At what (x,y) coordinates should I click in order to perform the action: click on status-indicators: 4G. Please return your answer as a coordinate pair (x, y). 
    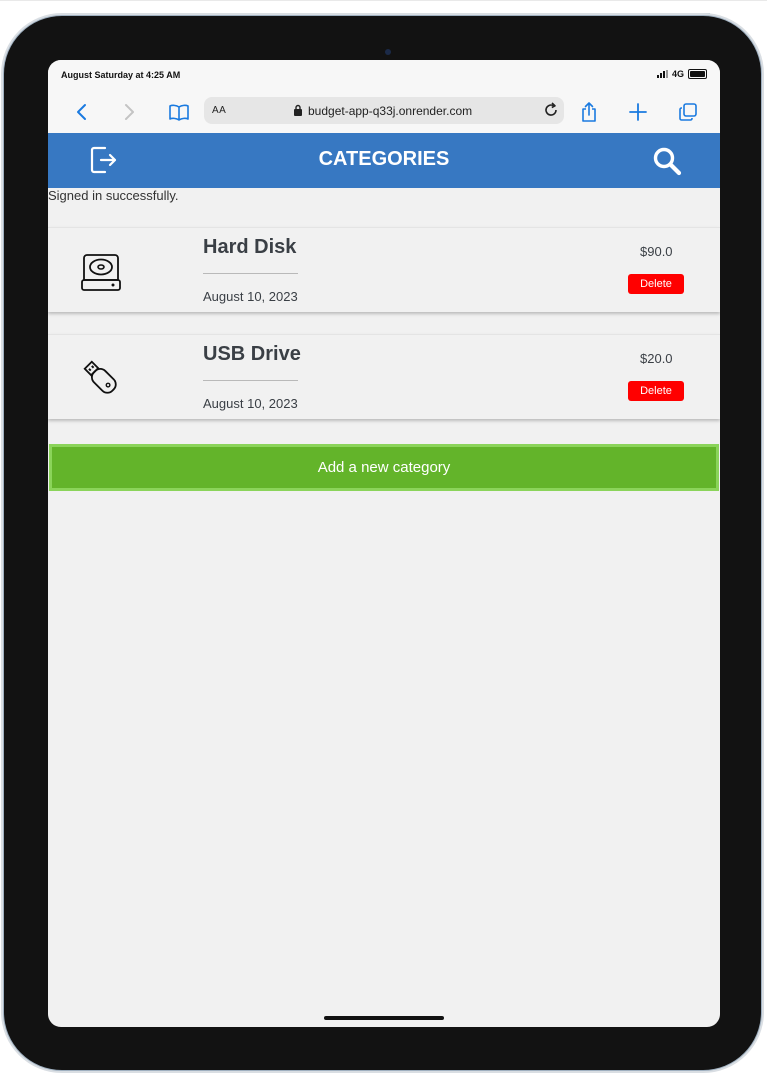
    Looking at the image, I should click on (681, 74).